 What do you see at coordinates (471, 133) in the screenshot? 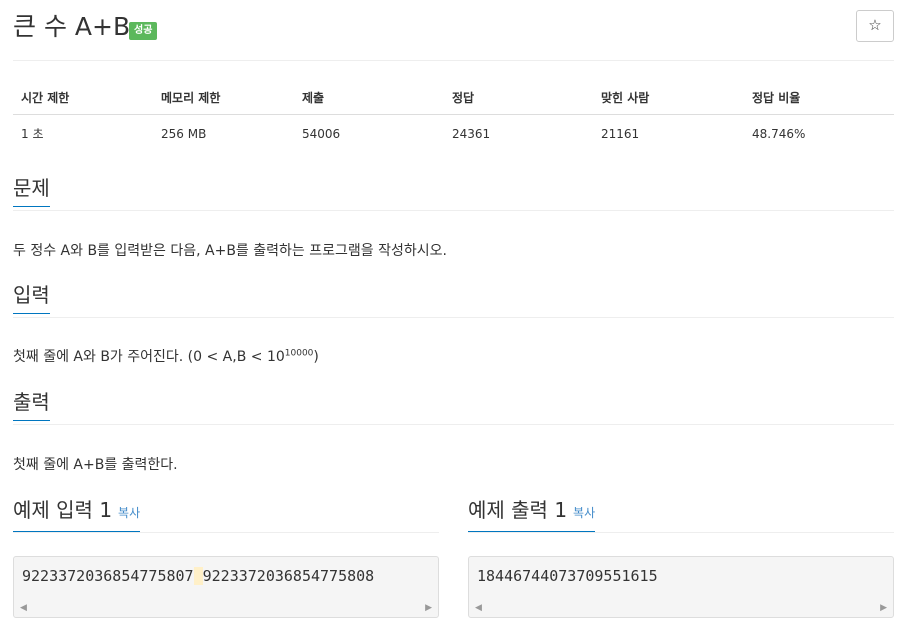
I see `accepted-value: 24361` at bounding box center [471, 133].